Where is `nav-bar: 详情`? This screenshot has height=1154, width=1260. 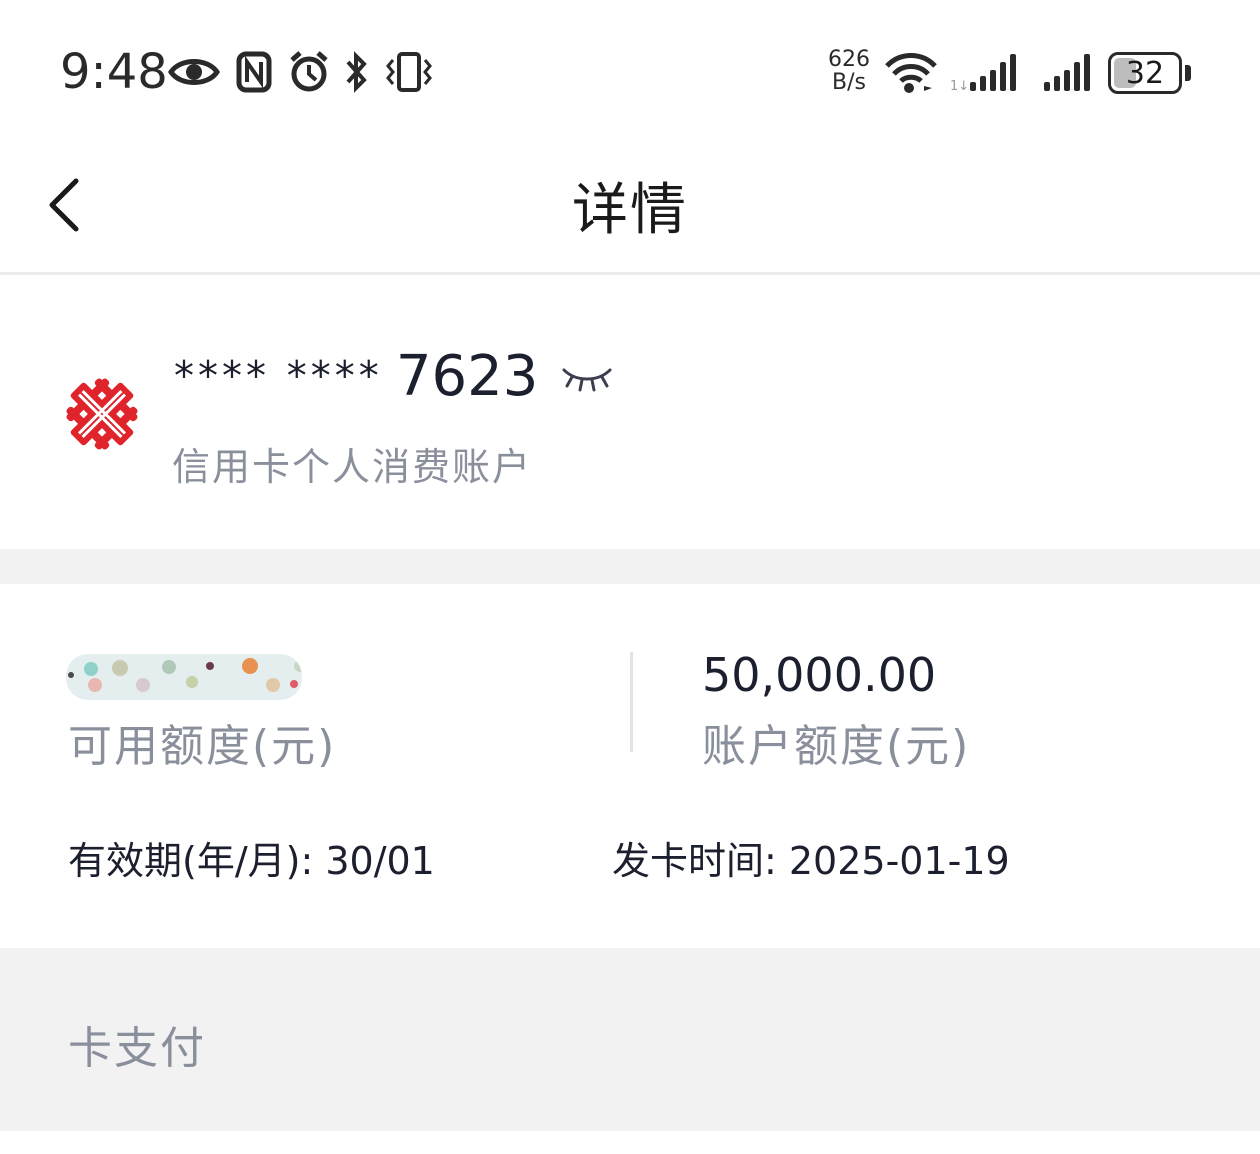
nav-bar: 详情 is located at coordinates (630, 205).